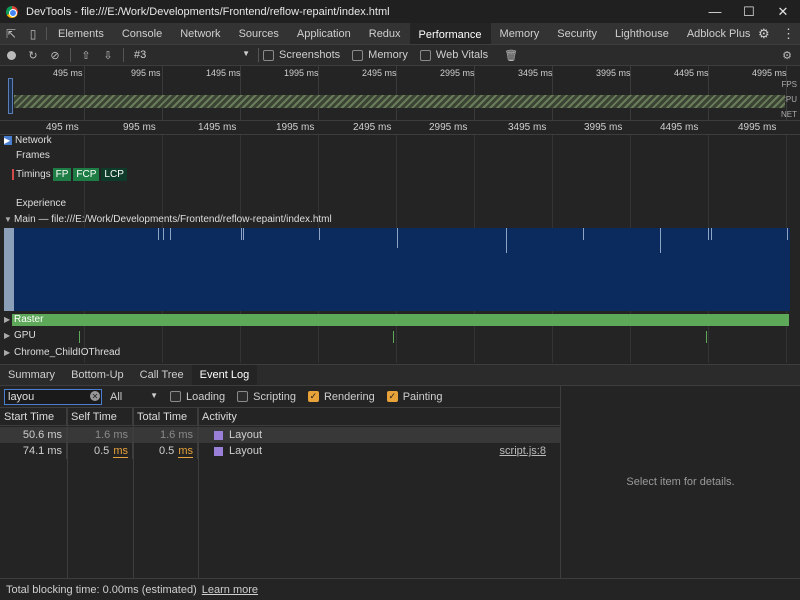  Describe the element at coordinates (453, 55) in the screenshot. I see `web-vitals-checkbox: Web Vitals` at that location.